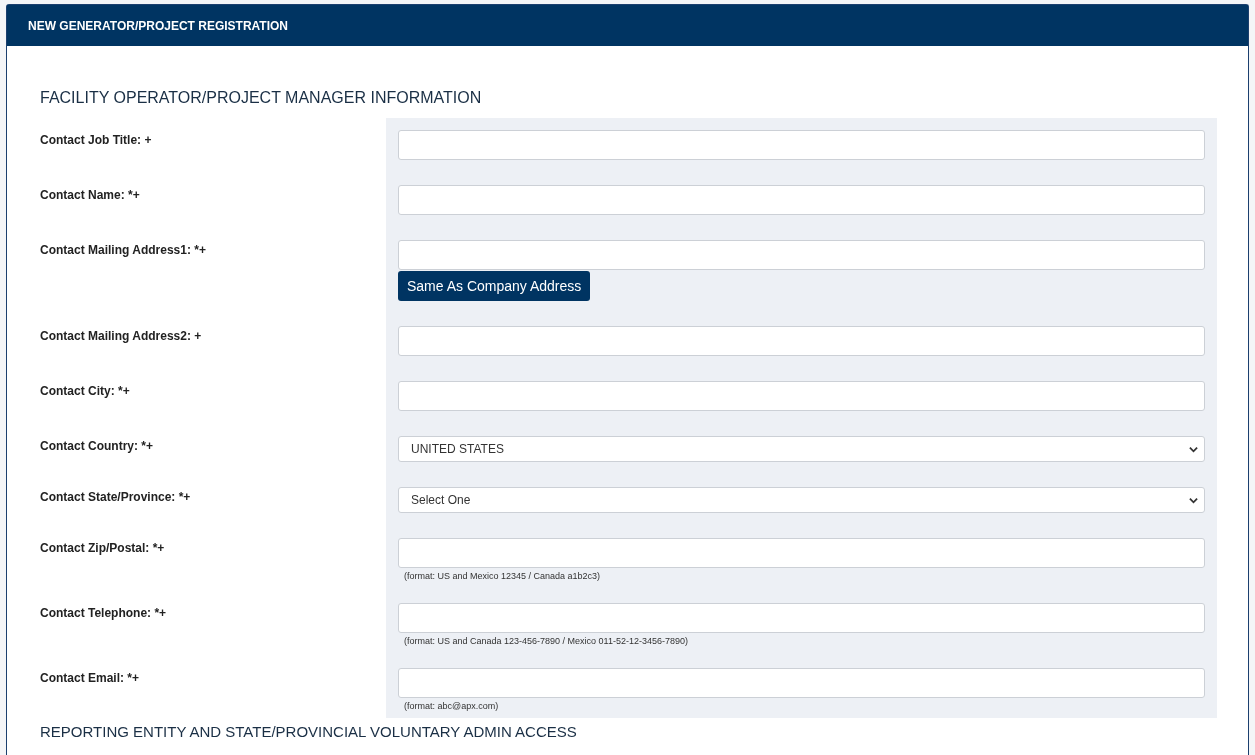  Describe the element at coordinates (102, 548) in the screenshot. I see `field-label: Contact Zip/Postal: *+` at that location.